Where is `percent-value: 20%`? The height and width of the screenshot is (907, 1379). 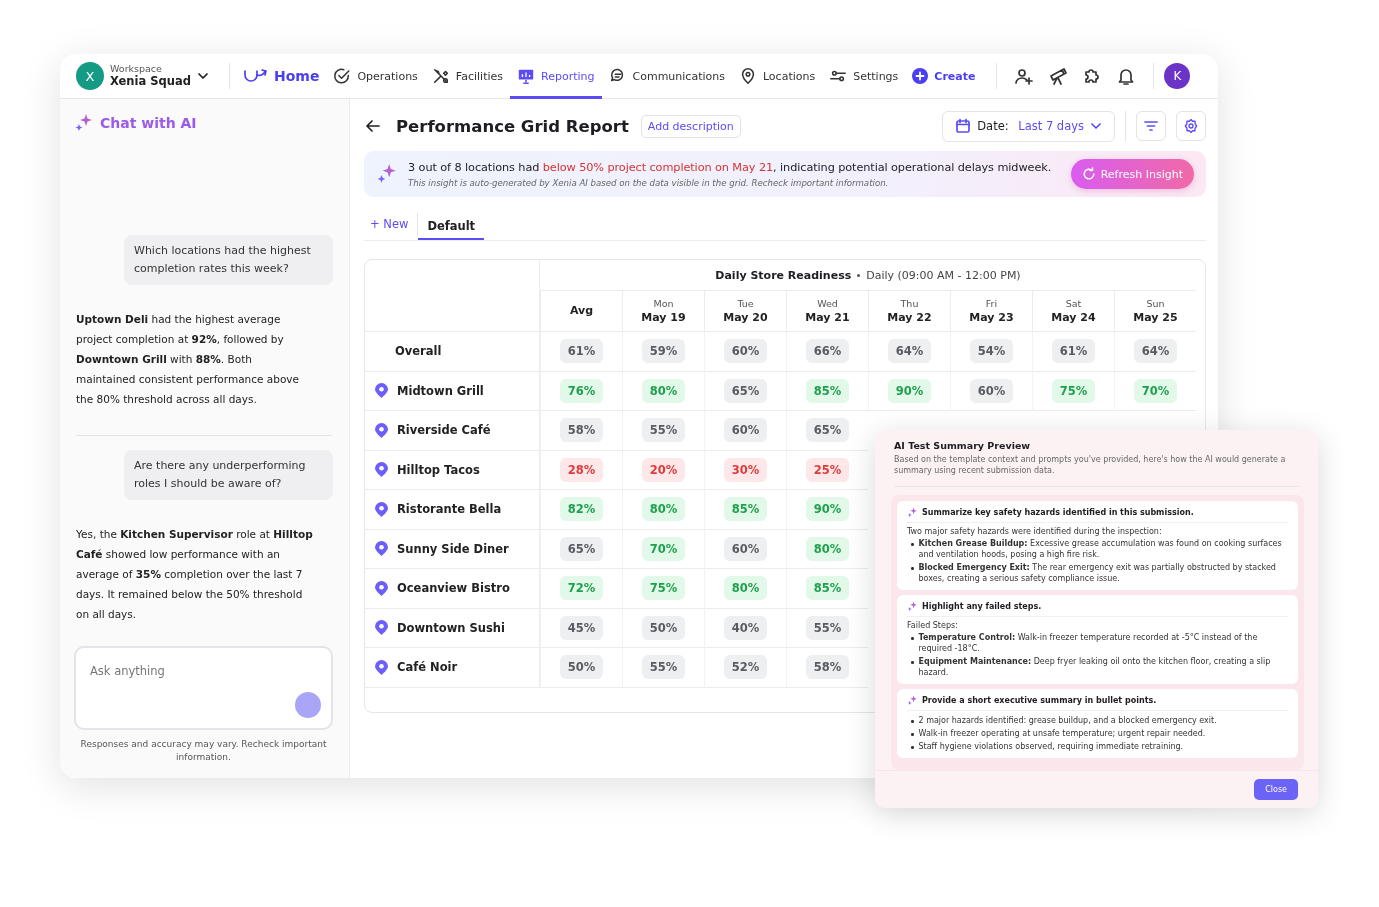
percent-value: 20% is located at coordinates (663, 469).